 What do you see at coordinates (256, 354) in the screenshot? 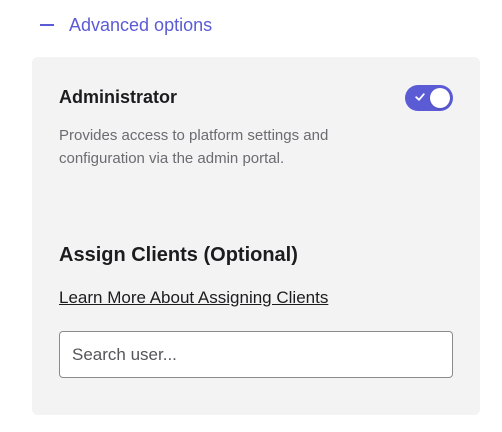
I see `search-user-input` at bounding box center [256, 354].